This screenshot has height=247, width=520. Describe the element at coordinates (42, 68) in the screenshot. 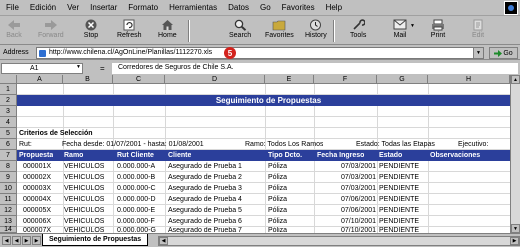

I see `name-box: A1 ▼` at that location.